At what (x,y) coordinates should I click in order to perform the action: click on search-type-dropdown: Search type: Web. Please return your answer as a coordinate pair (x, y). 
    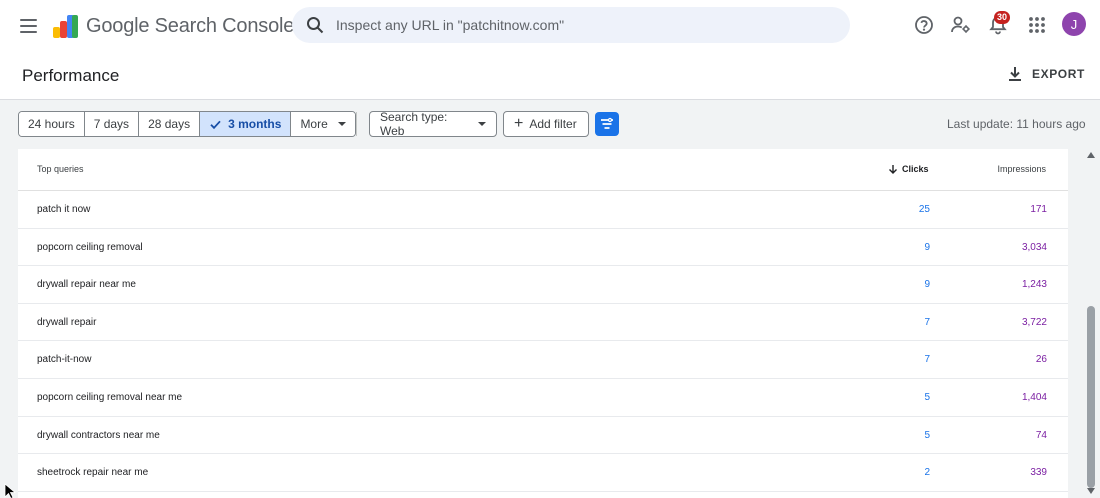
    Looking at the image, I should click on (433, 124).